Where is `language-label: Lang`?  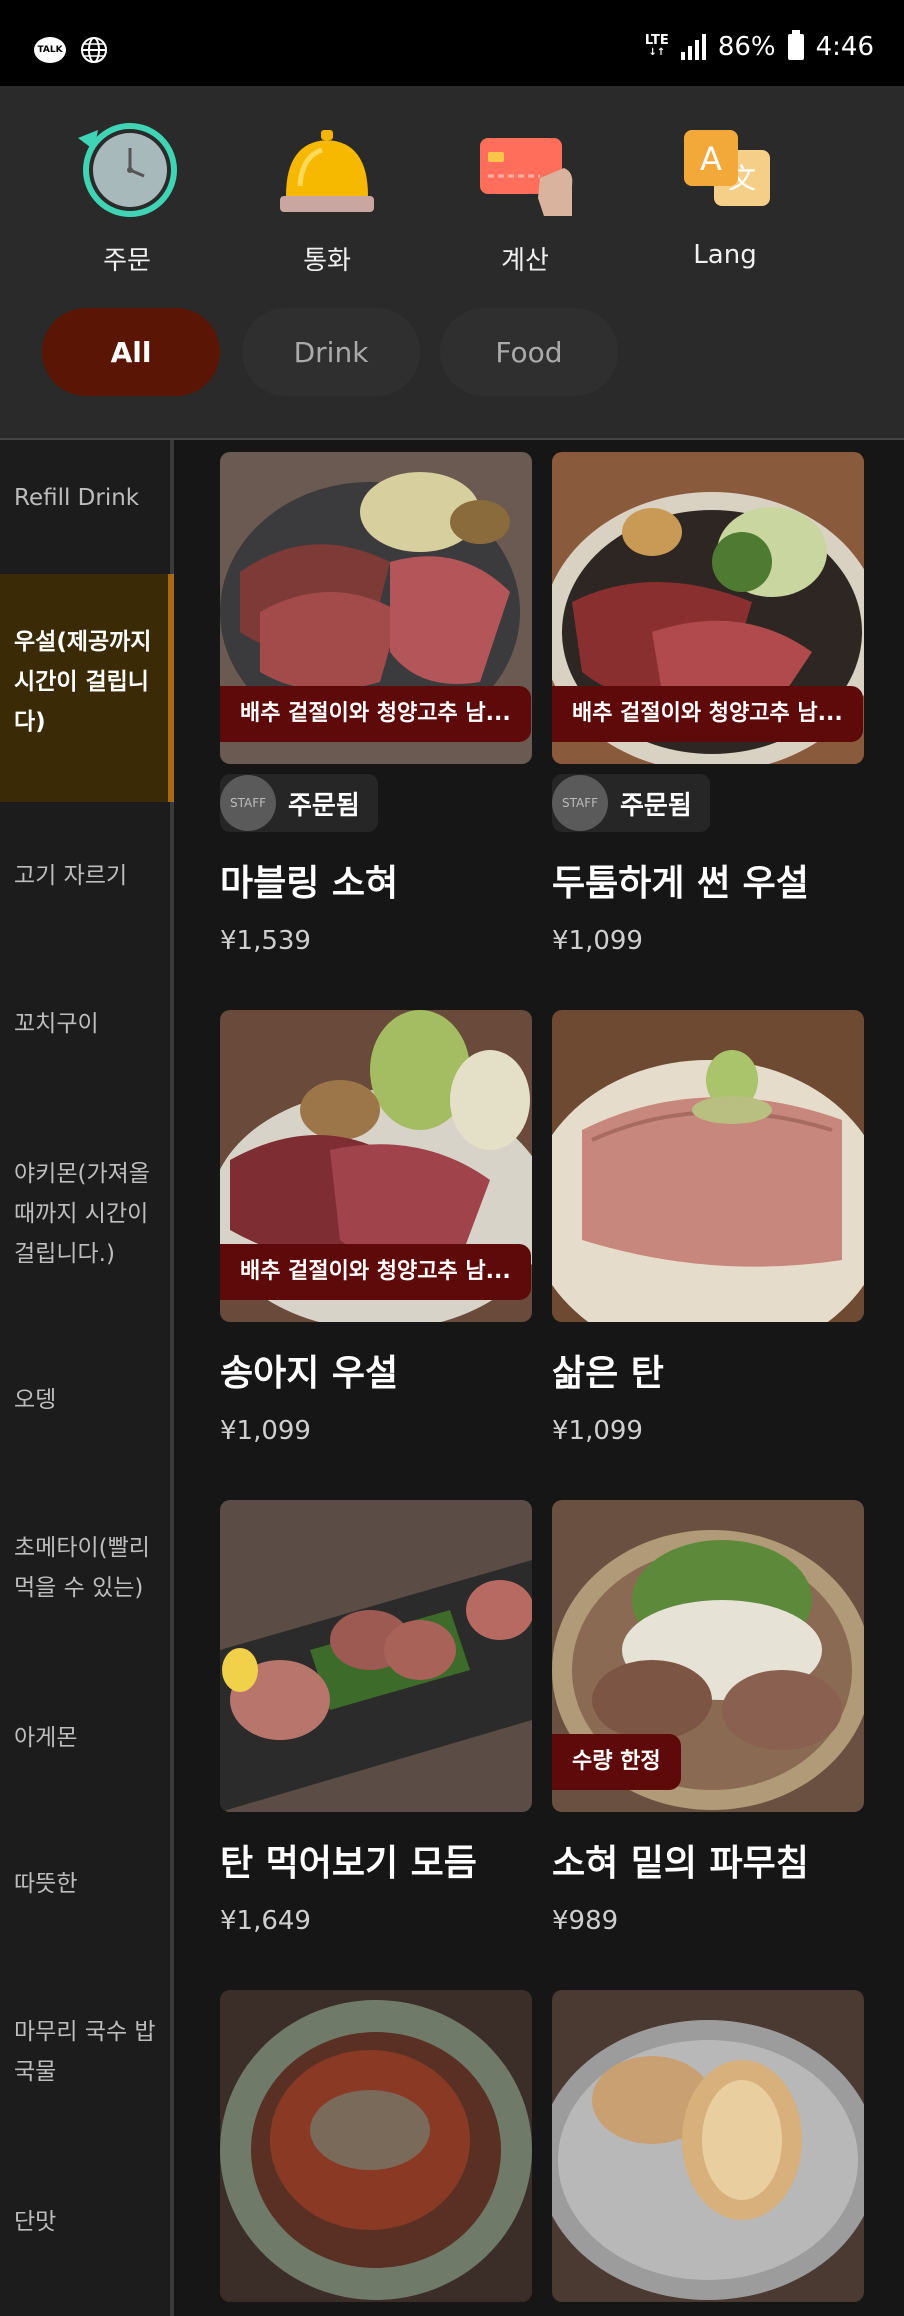 language-label: Lang is located at coordinates (725, 255).